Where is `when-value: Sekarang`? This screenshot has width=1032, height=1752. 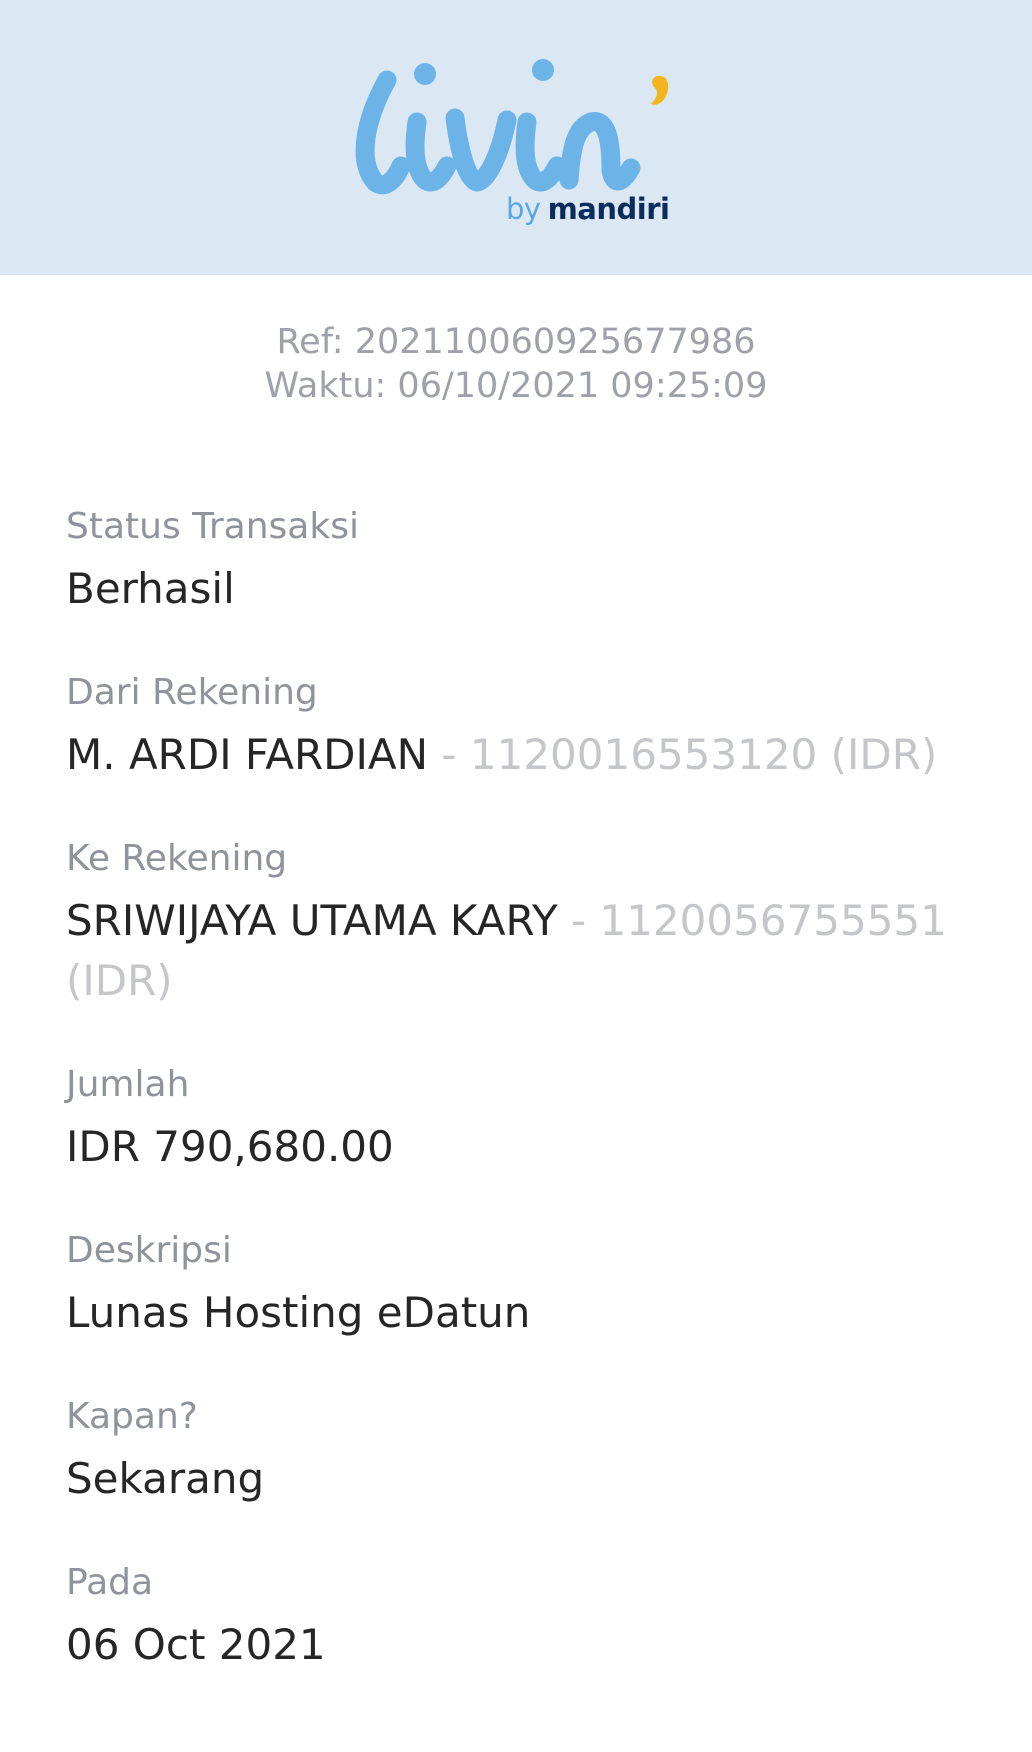 when-value: Sekarang is located at coordinates (165, 1478).